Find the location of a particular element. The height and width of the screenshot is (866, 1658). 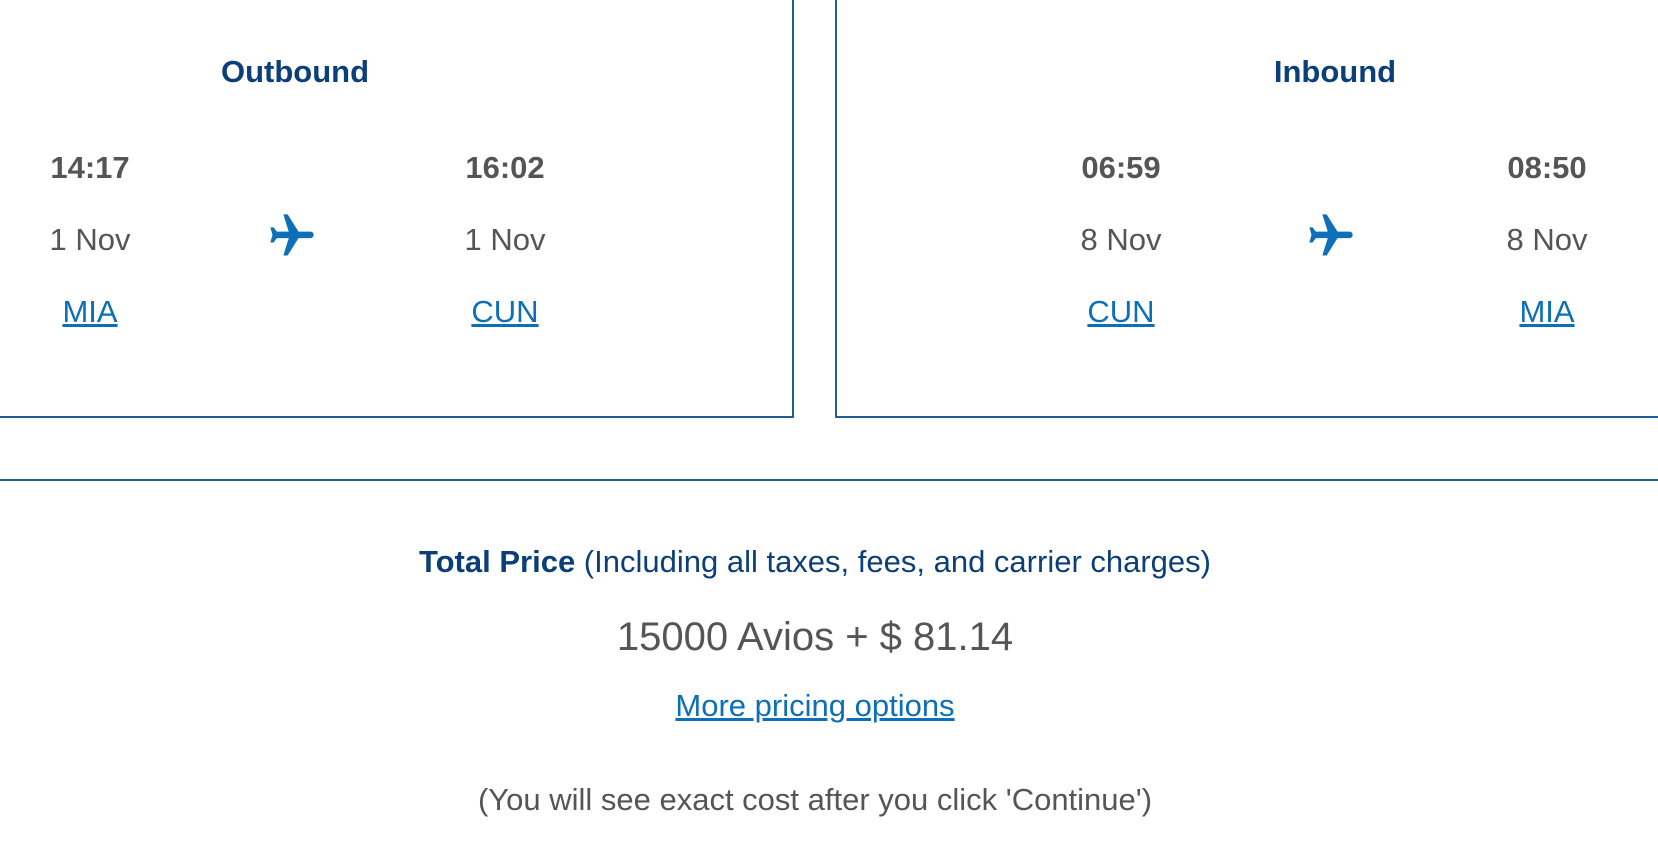

departure-date: 1 Nov is located at coordinates (90, 239).